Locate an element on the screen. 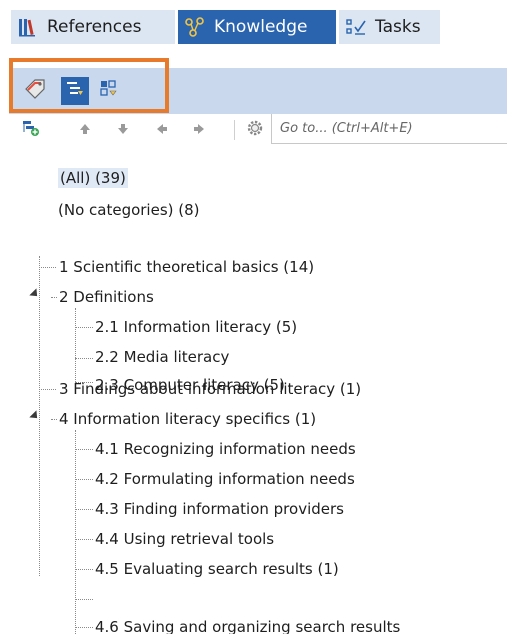 The width and height of the screenshot is (507, 634). tab-label: References is located at coordinates (94, 27).